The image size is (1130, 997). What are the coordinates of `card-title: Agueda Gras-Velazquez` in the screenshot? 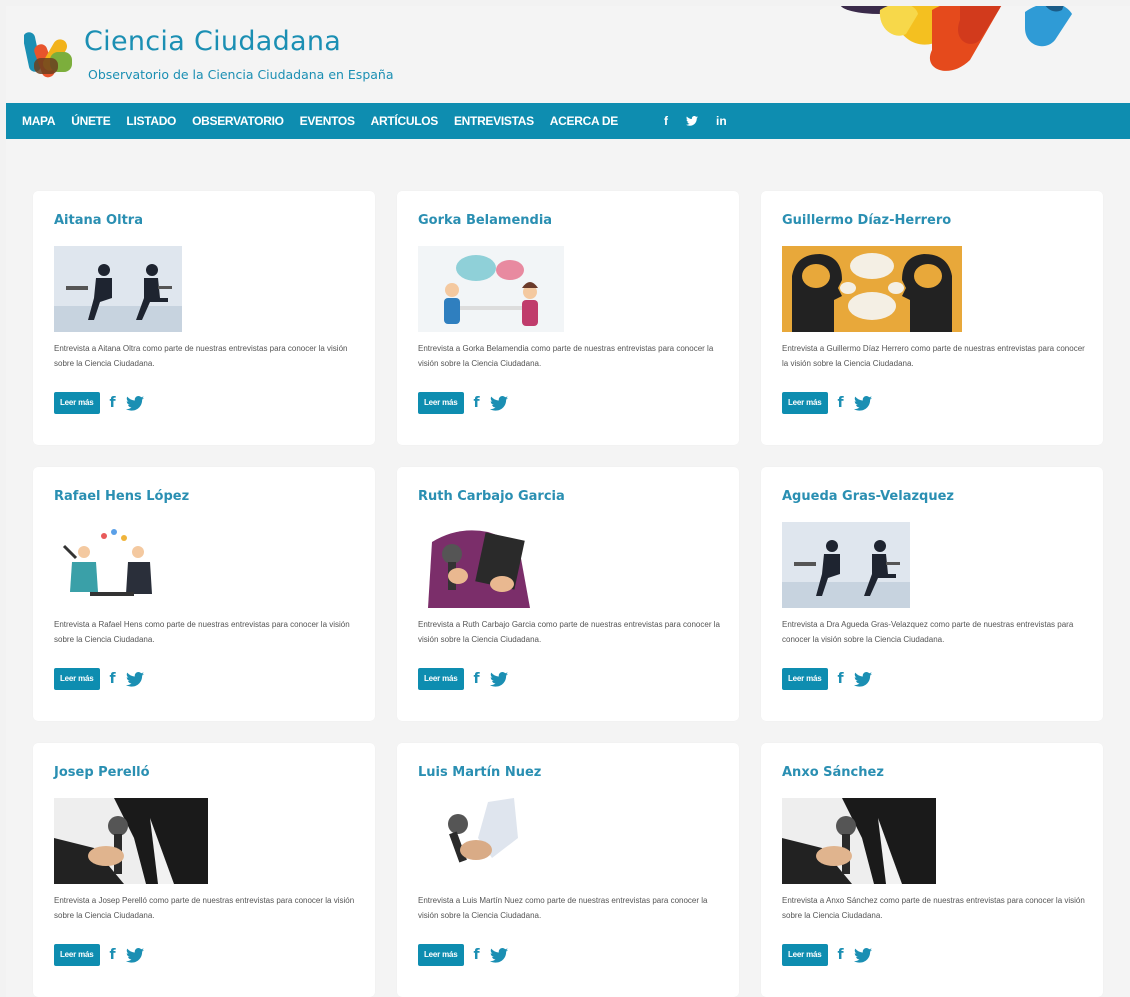 It's located at (868, 496).